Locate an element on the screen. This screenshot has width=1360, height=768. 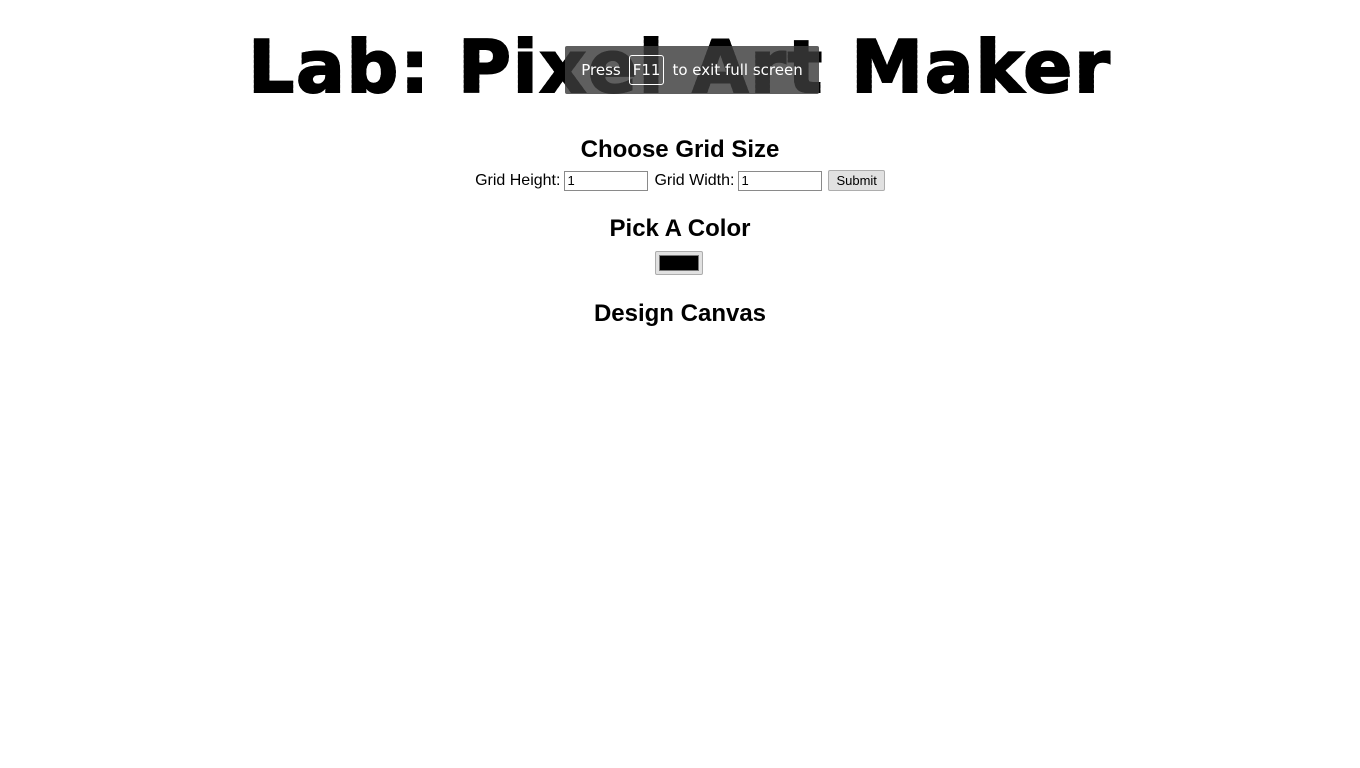
fullscreen-toast-press: Press is located at coordinates (601, 70).